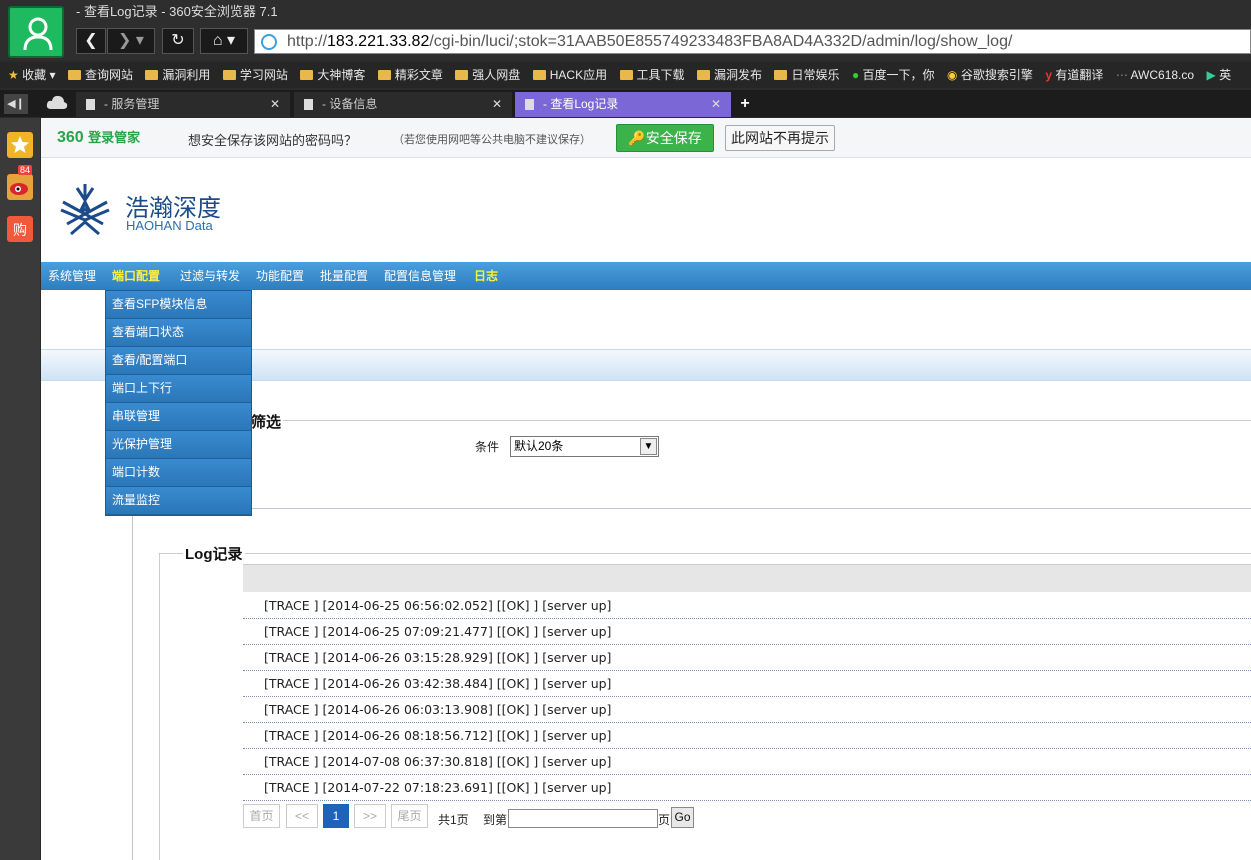 Image resolution: width=1251 pixels, height=860 pixels. I want to click on tab-device-info: - 设备信息 ✕, so click(403, 104).